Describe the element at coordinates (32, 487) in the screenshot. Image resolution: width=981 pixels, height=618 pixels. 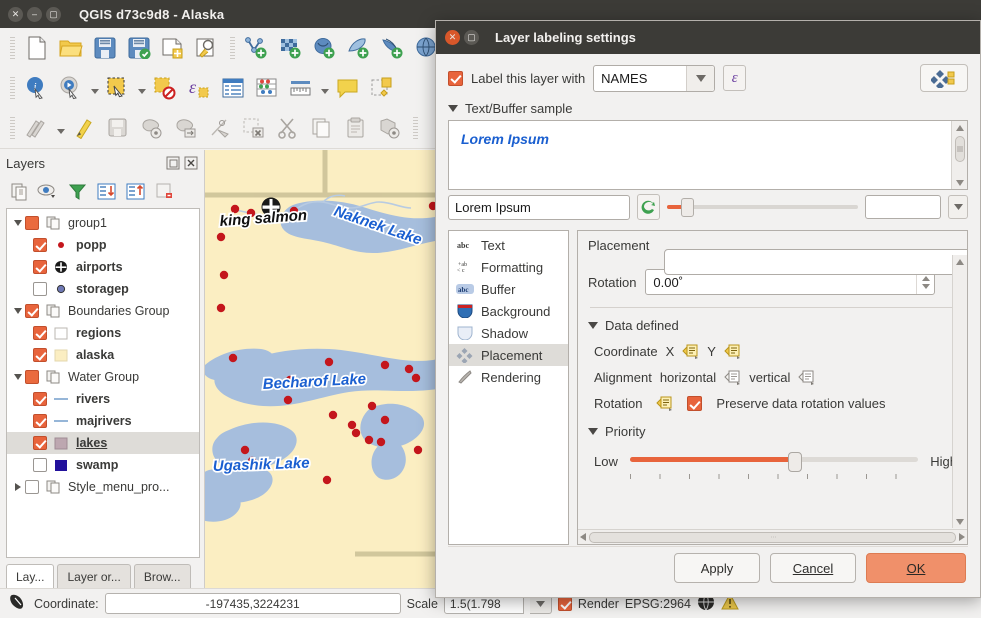
I see `group-visibility-checkbox` at that location.